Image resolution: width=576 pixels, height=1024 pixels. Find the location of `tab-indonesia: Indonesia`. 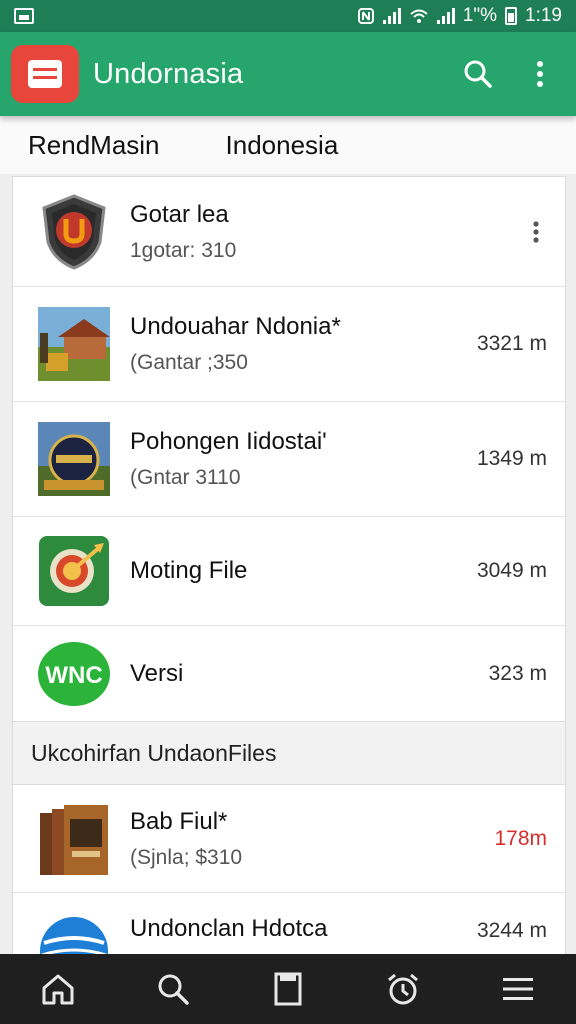

tab-indonesia: Indonesia is located at coordinates (282, 145).